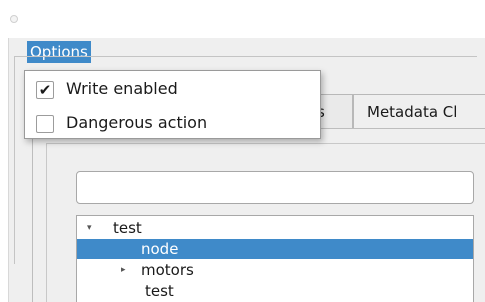 The height and width of the screenshot is (302, 485). I want to click on title-bar, so click(242, 19).